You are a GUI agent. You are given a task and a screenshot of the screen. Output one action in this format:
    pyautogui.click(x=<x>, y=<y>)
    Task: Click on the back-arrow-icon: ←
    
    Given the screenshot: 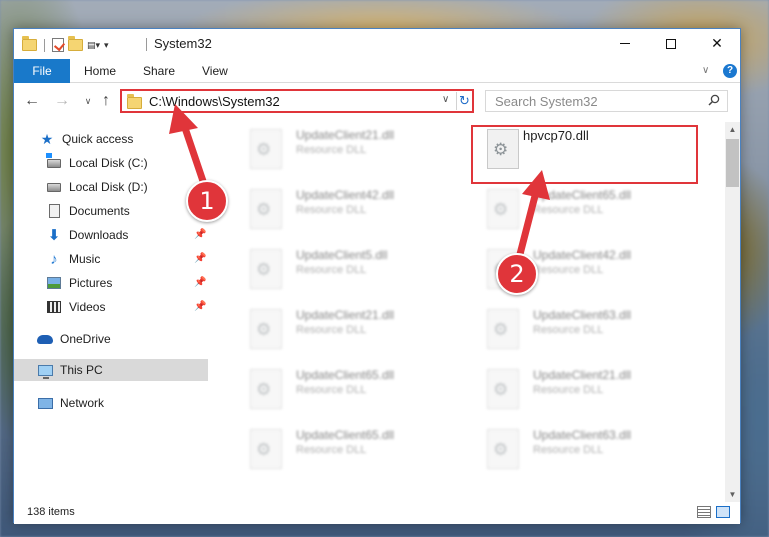 What is the action you would take?
    pyautogui.click(x=32, y=101)
    